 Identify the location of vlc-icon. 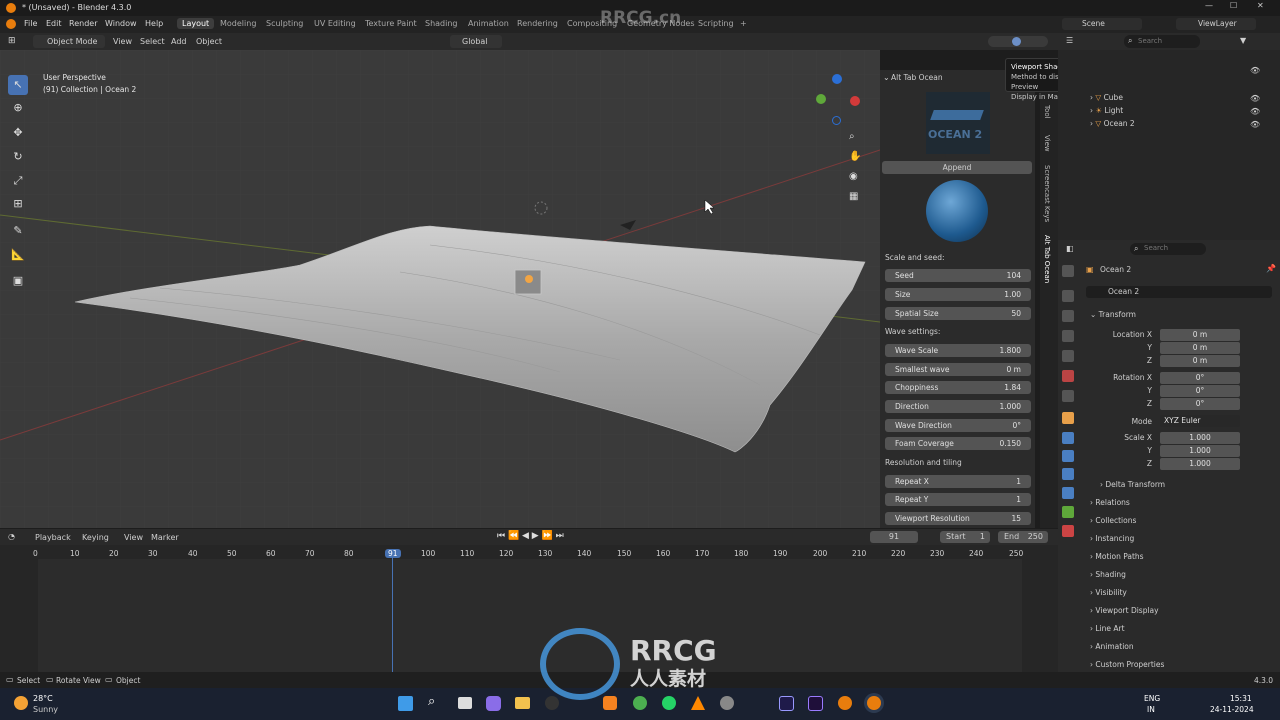
(698, 703).